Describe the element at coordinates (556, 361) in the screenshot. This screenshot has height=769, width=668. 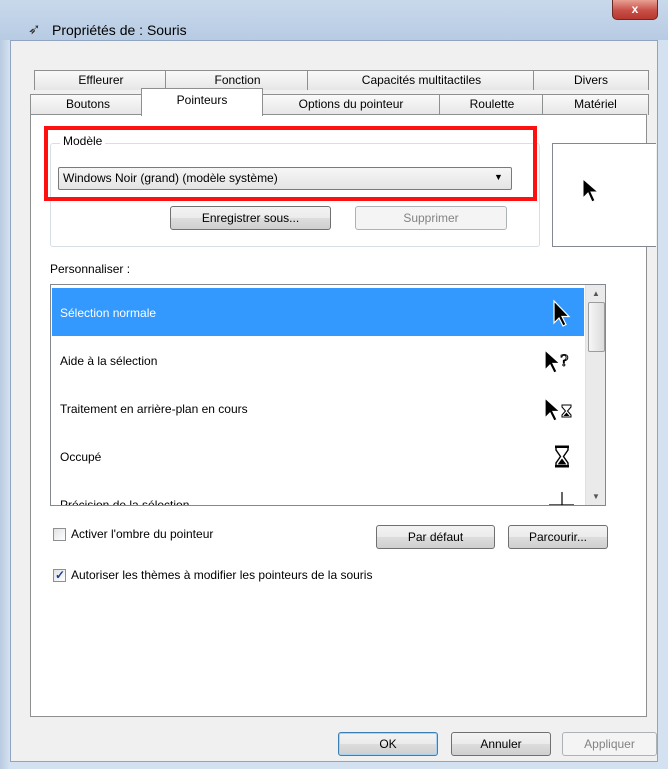
I see `help-cursor-icon: ?` at that location.